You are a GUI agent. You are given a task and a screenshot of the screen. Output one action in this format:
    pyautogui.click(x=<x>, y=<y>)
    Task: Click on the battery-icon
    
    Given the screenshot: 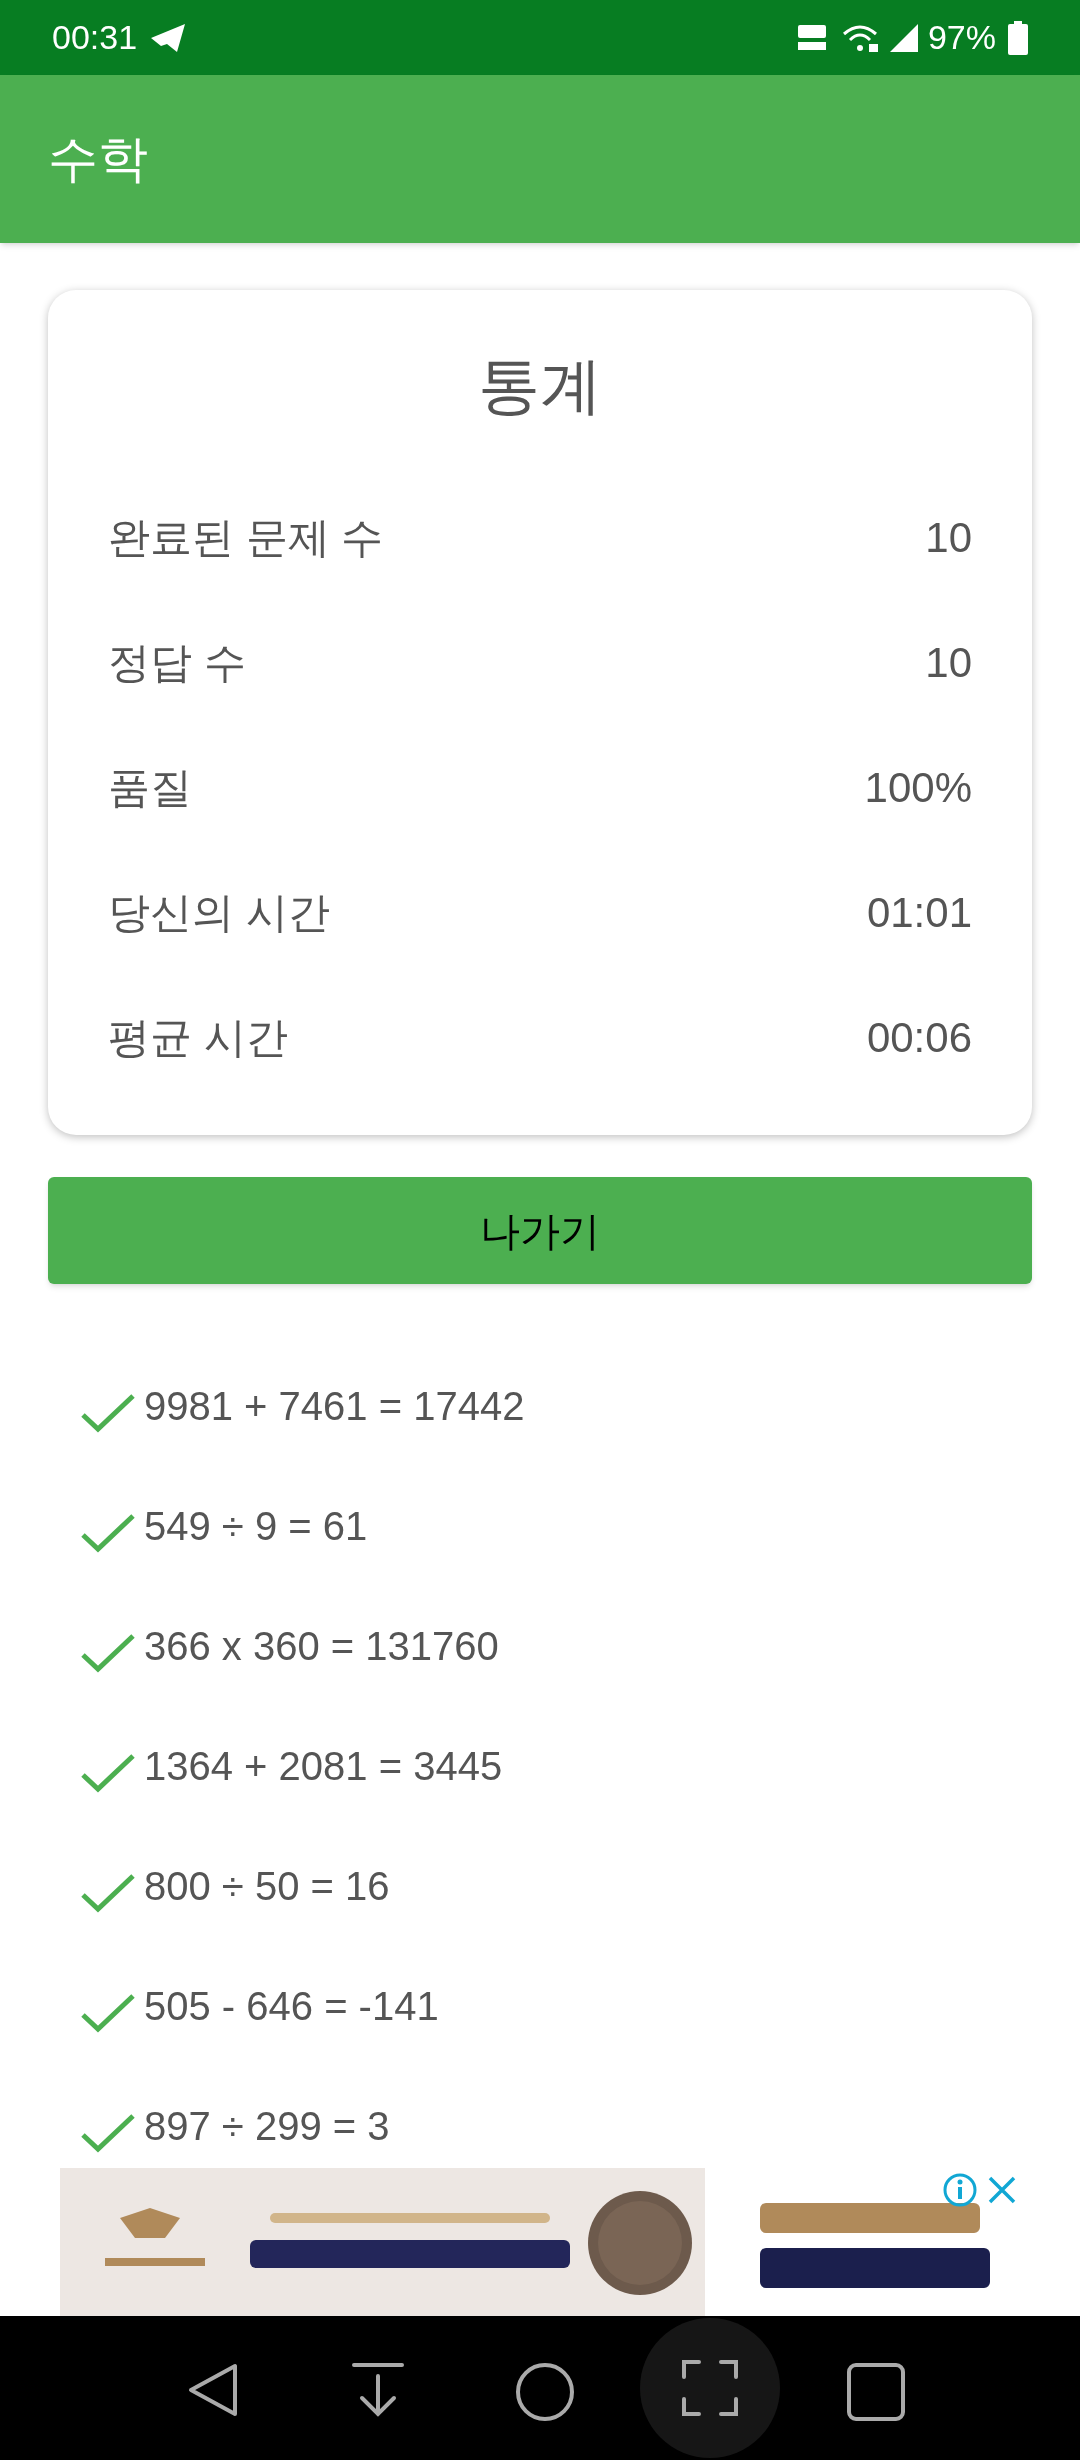 What is the action you would take?
    pyautogui.click(x=1018, y=37)
    